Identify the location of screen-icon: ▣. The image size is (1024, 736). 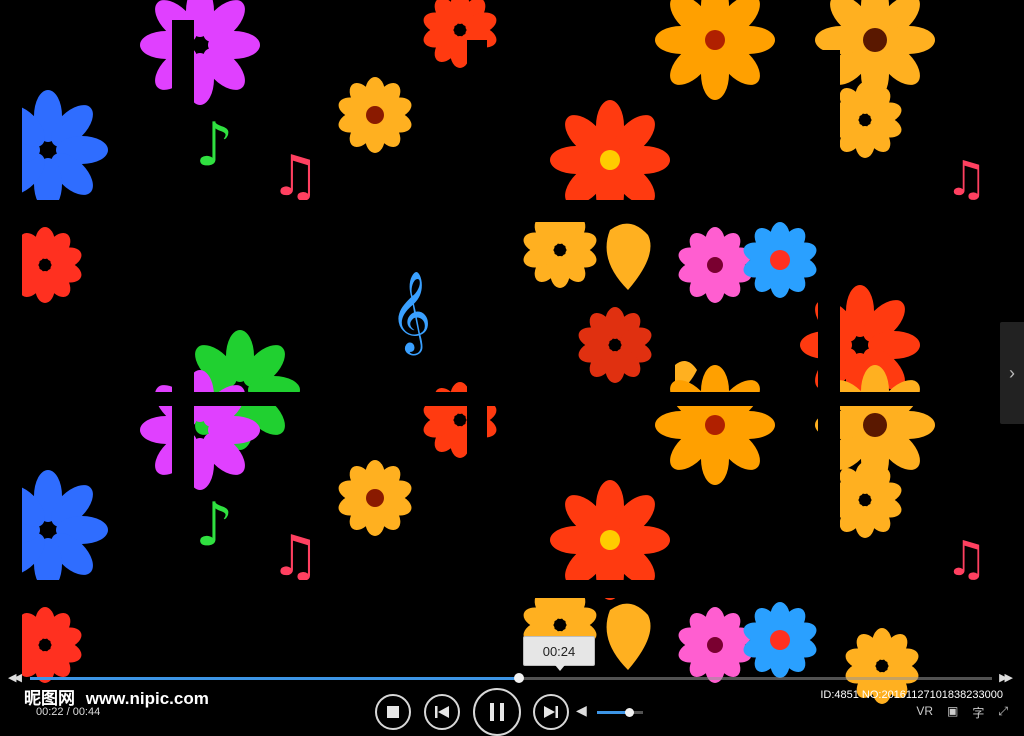
(952, 712).